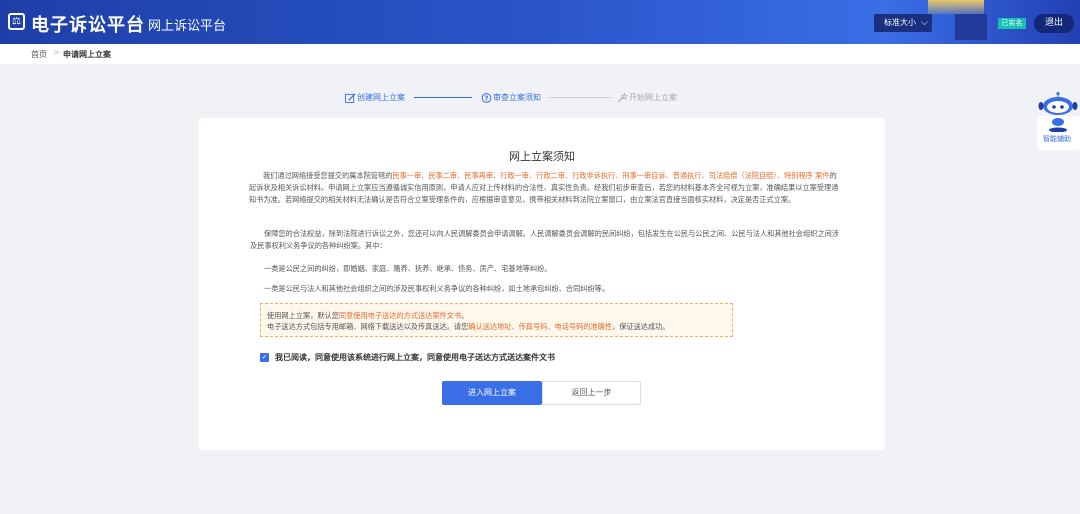 This screenshot has height=514, width=1080. What do you see at coordinates (540, 54) in the screenshot?
I see `breadcrumb: 首页 > 申请网上立案` at bounding box center [540, 54].